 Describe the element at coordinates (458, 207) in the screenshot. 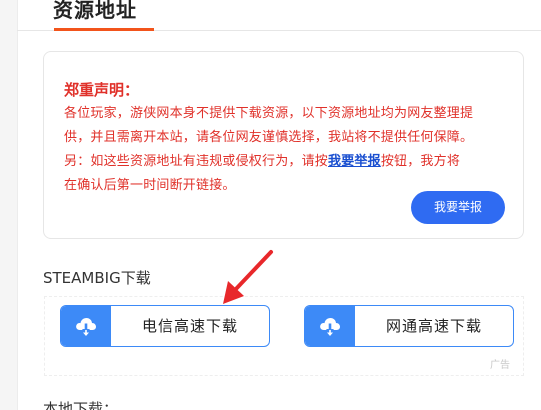

I see `report-button: 我要举报` at that location.